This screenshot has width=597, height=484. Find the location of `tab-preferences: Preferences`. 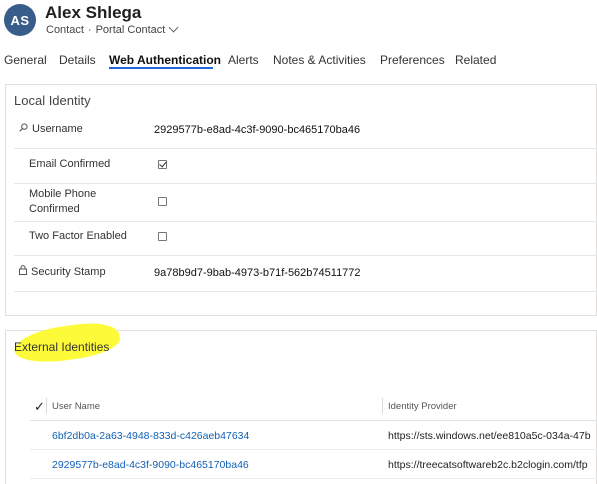

tab-preferences: Preferences is located at coordinates (412, 60).